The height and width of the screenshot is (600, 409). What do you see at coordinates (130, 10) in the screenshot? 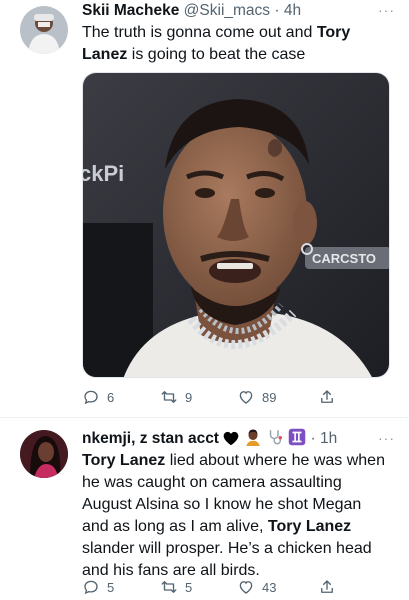
I see `display-name: Skii Macheke` at bounding box center [130, 10].